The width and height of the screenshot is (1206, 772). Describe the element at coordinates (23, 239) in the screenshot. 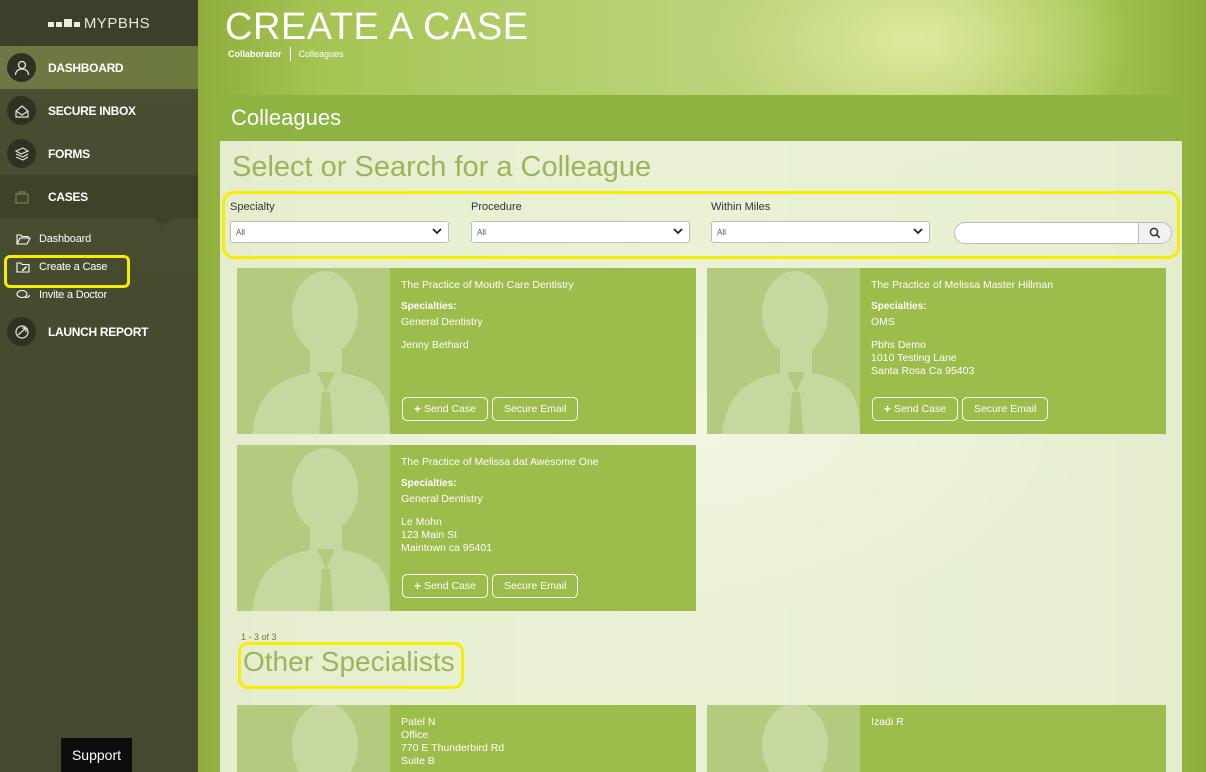

I see `folder-open-icon` at that location.